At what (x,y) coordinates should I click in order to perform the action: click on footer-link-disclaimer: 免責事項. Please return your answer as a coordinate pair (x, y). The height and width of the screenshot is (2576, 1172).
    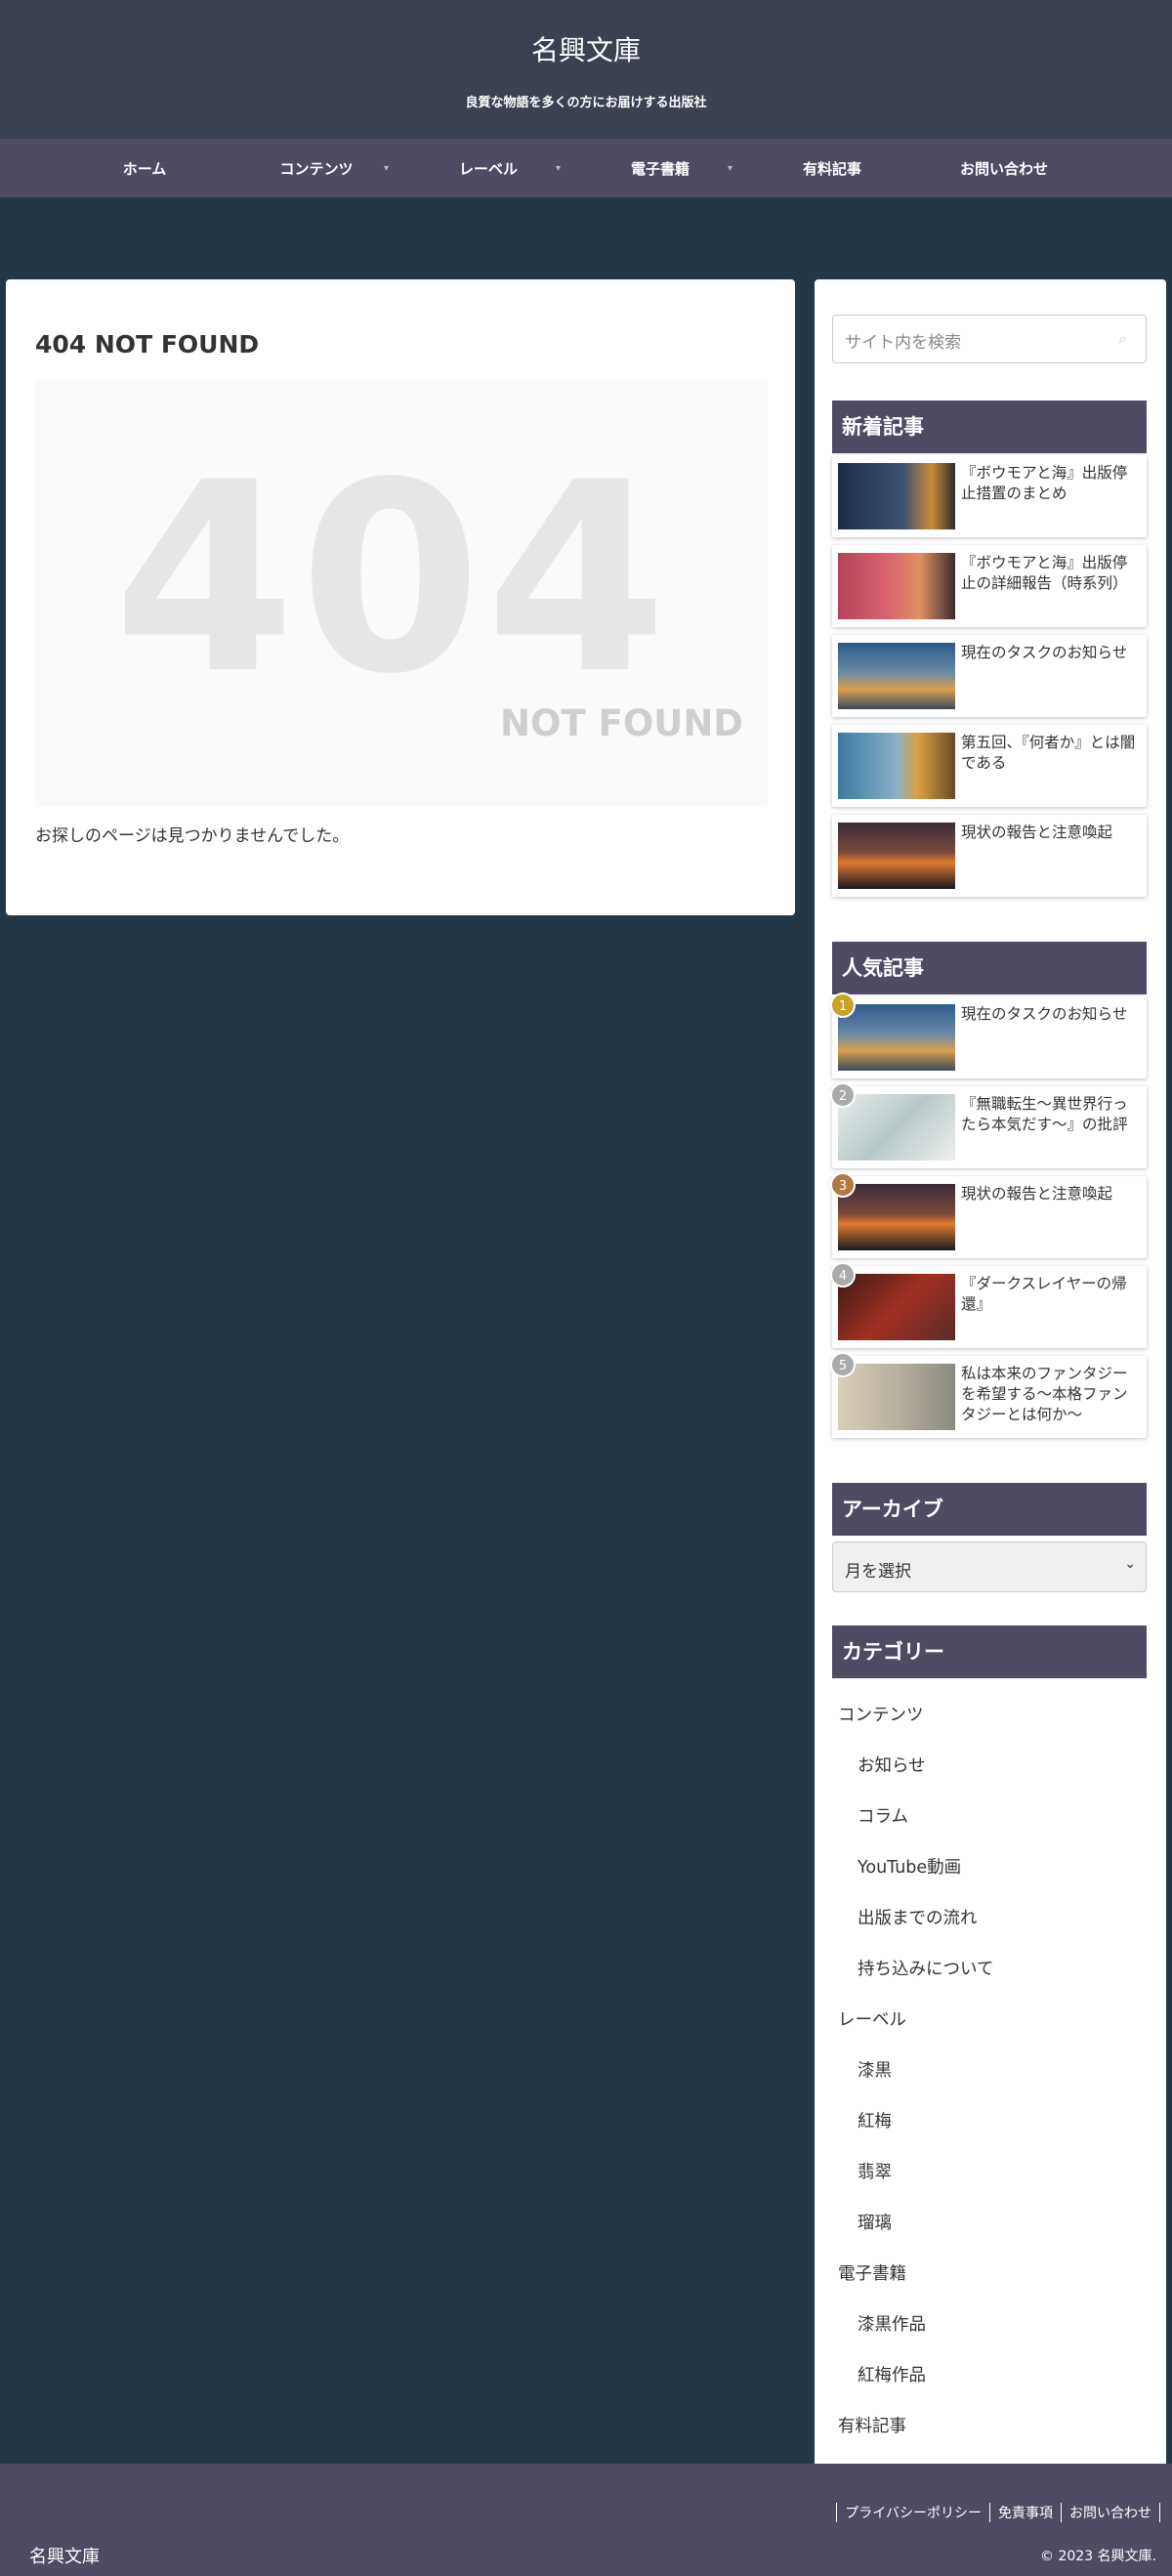
    Looking at the image, I should click on (1025, 2512).